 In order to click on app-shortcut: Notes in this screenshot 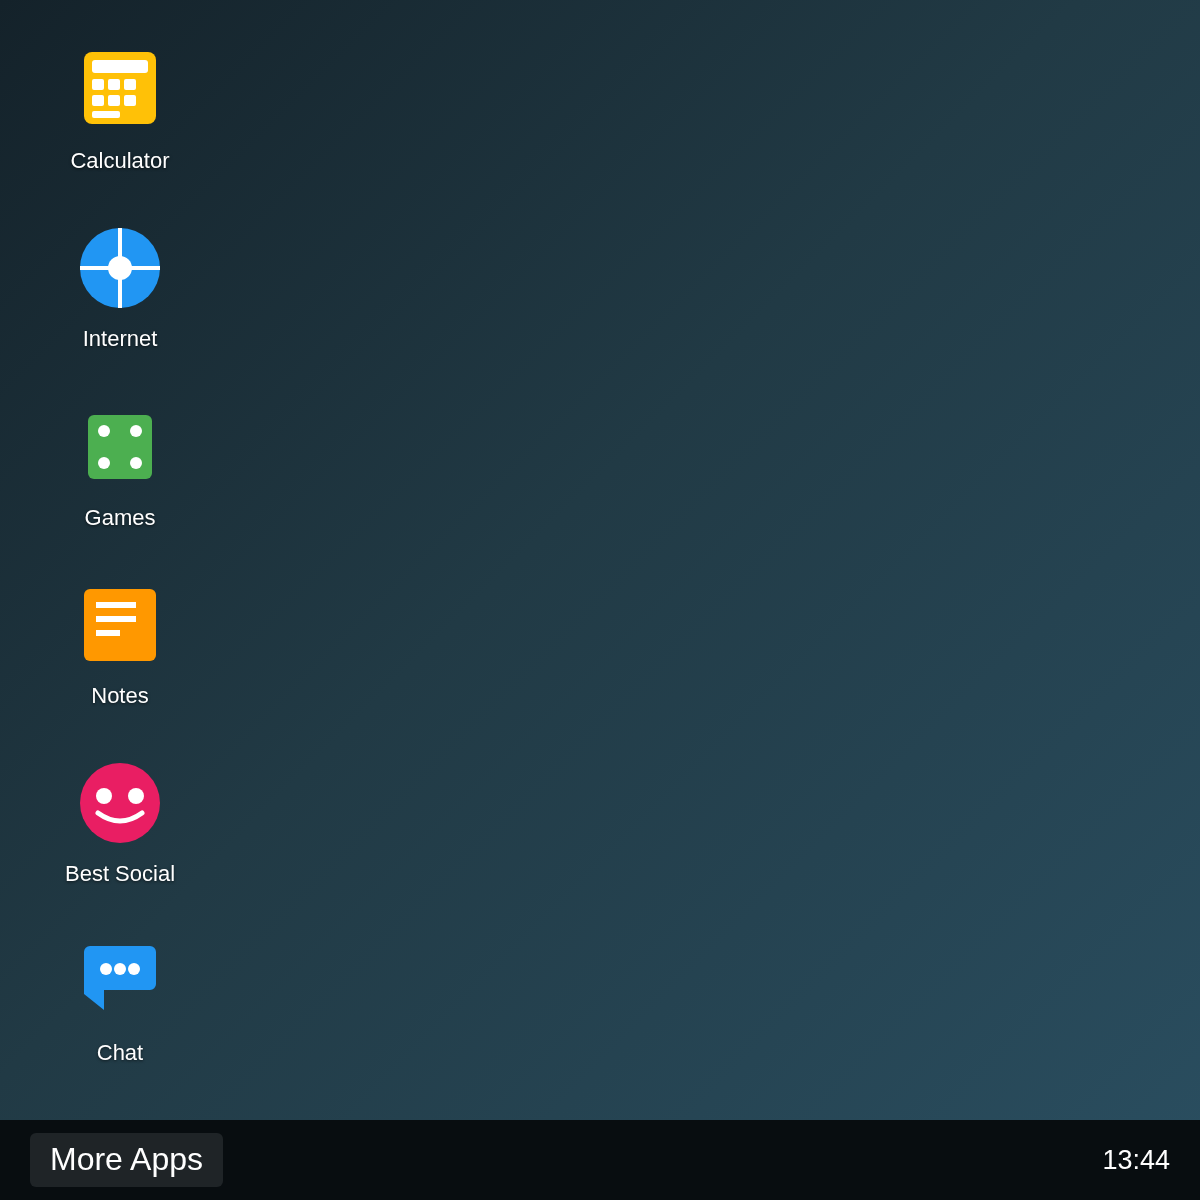, I will do `click(120, 674)`.